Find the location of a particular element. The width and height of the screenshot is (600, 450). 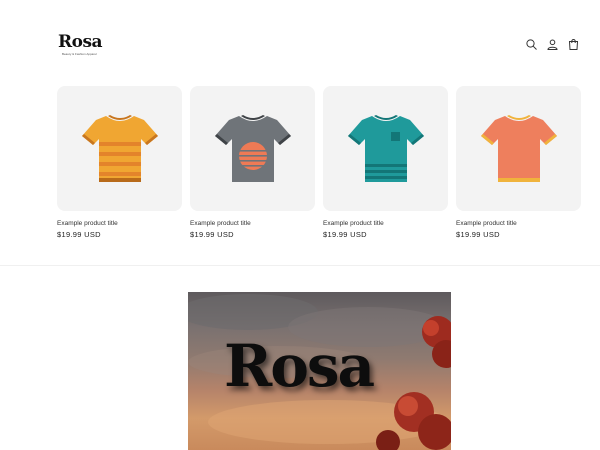

search-icon is located at coordinates (531, 44).